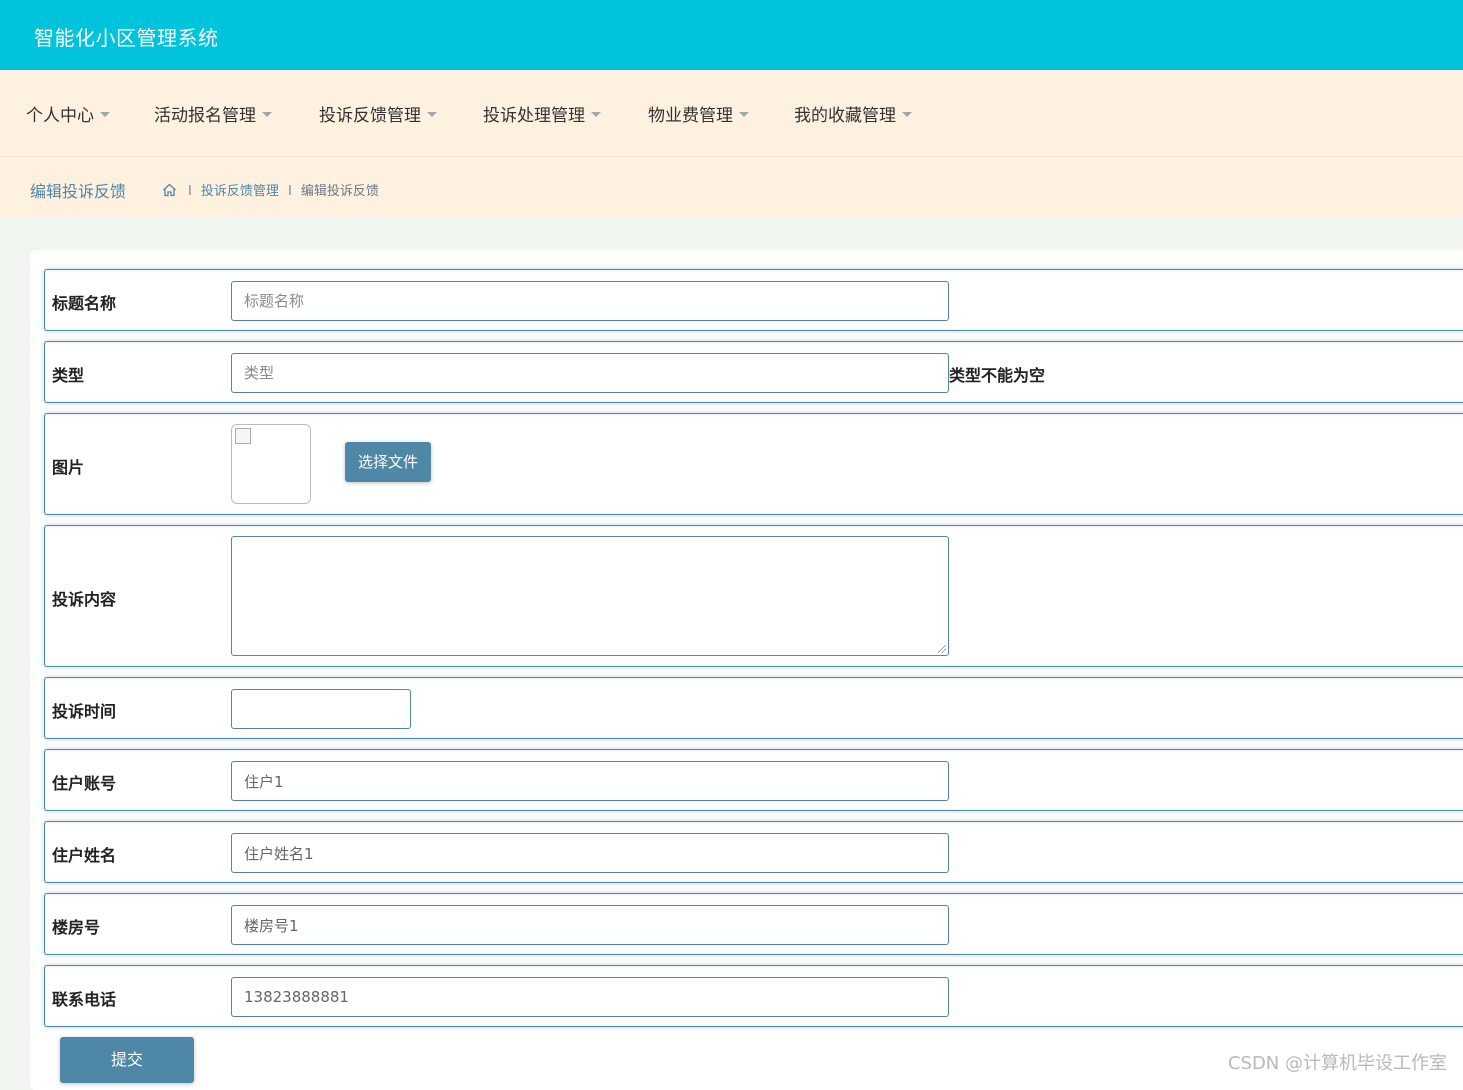  I want to click on form-row-phone: 联系电话, so click(753, 996).